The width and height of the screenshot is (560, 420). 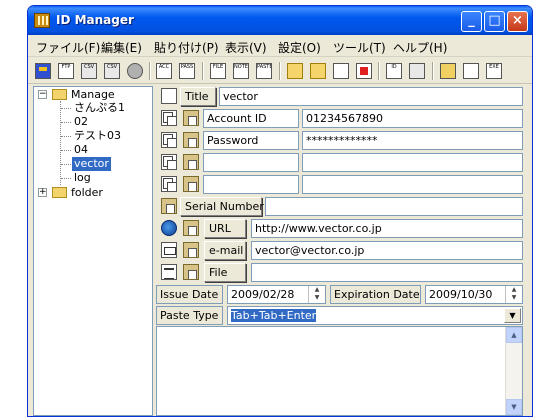 I want to click on paste-icon: PASTE, so click(x=264, y=71).